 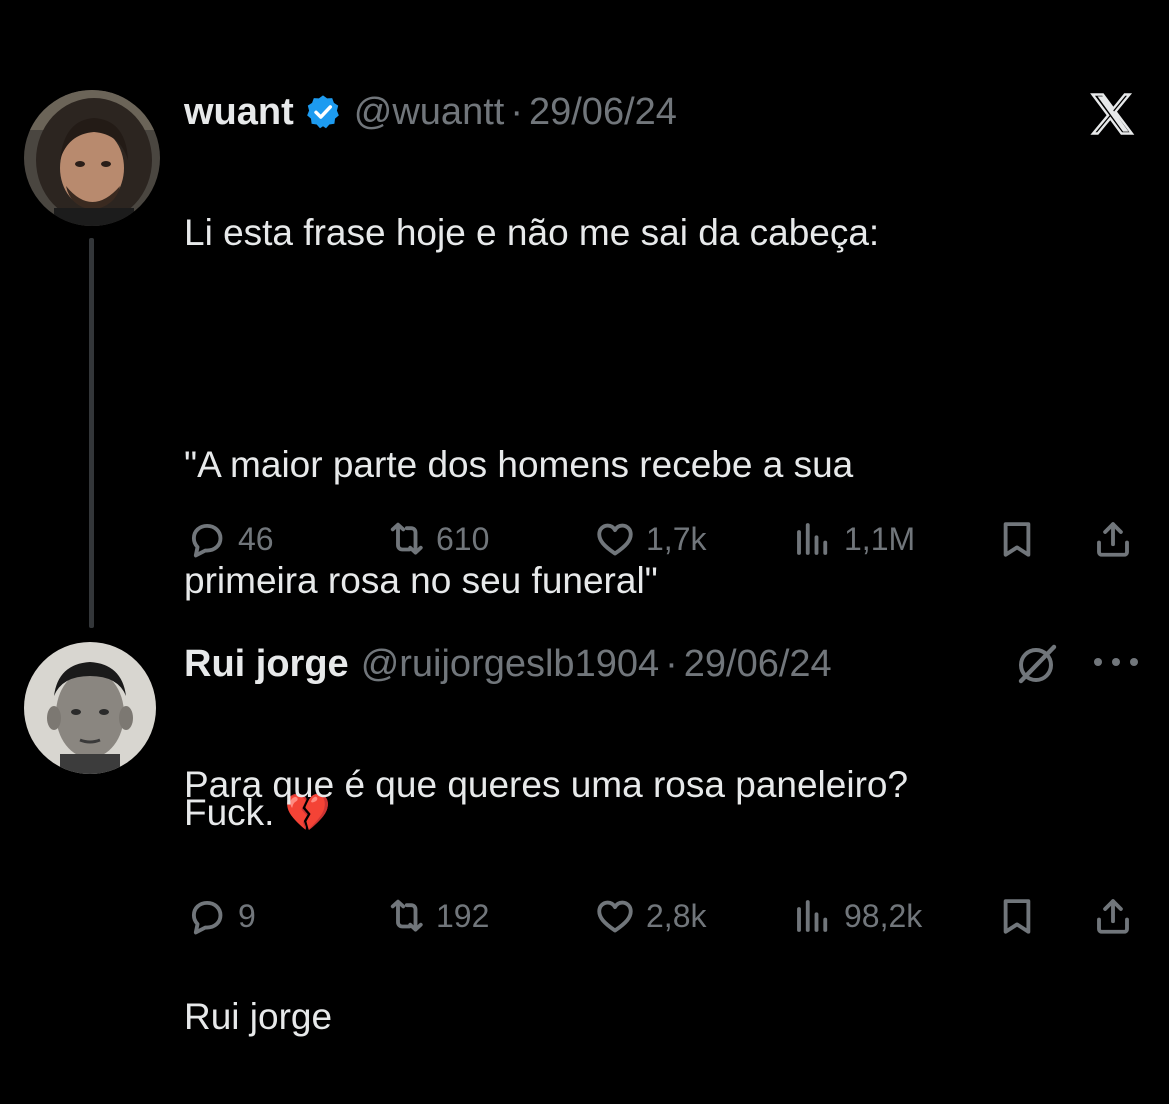 I want to click on views-count: 98,2k, so click(x=883, y=915).